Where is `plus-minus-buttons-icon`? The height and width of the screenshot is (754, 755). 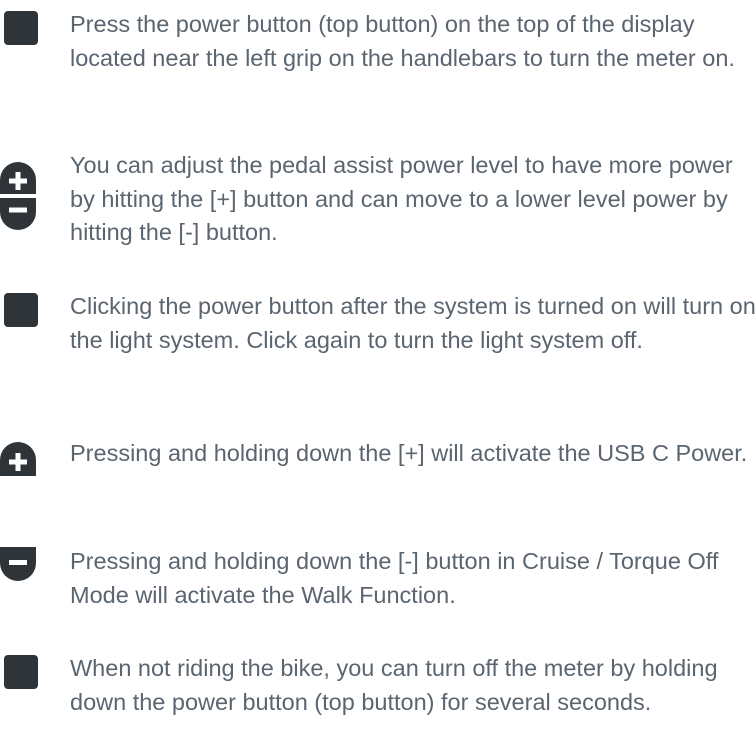 plus-minus-buttons-icon is located at coordinates (18, 196).